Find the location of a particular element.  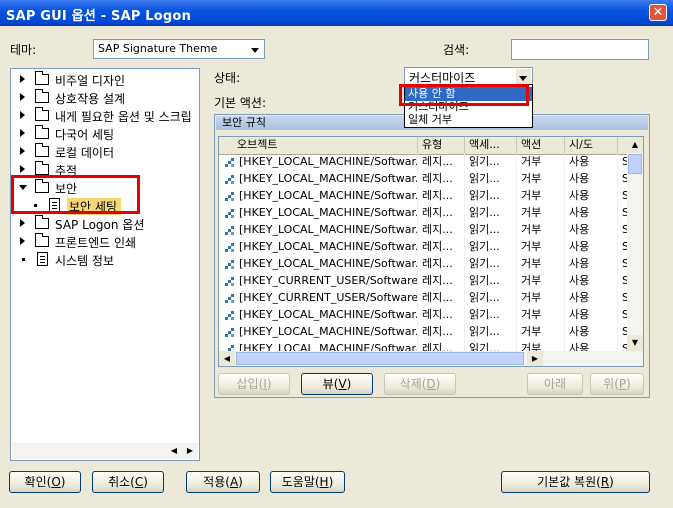

vertical-scroll-thumb is located at coordinates (635, 164).